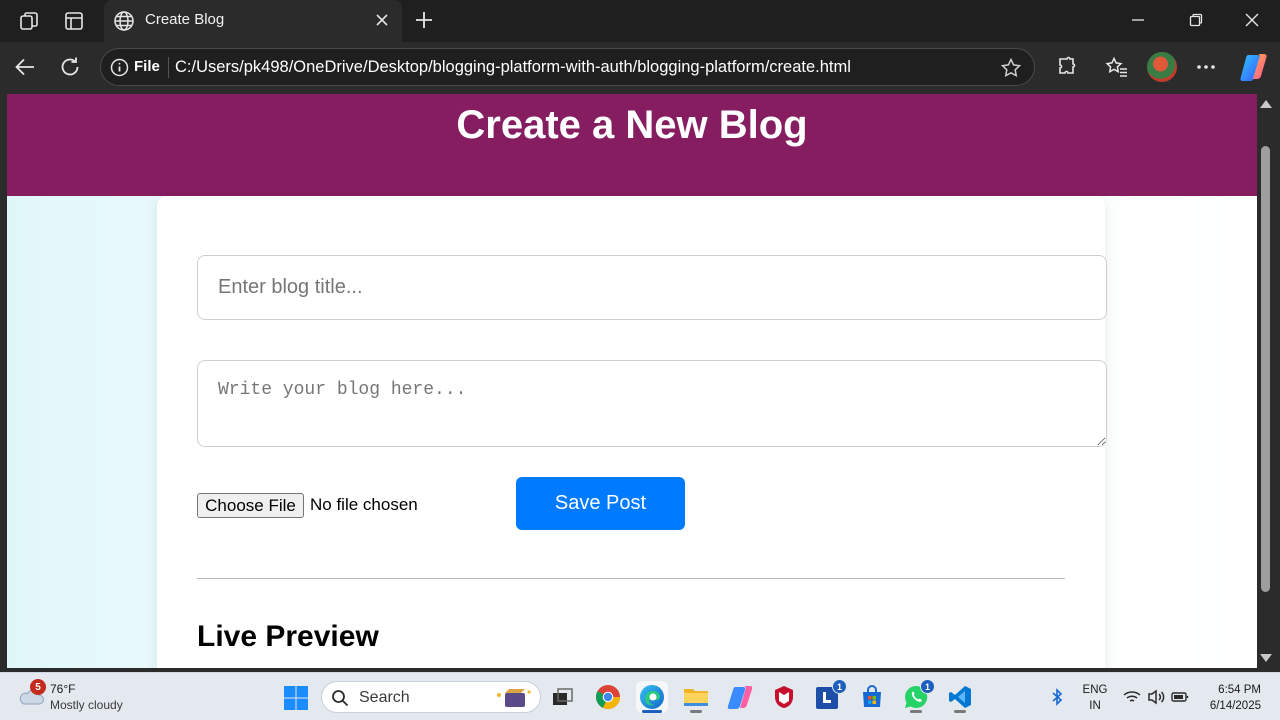 This screenshot has height=720, width=1280. I want to click on scroll-down-icon, so click(1266, 658).